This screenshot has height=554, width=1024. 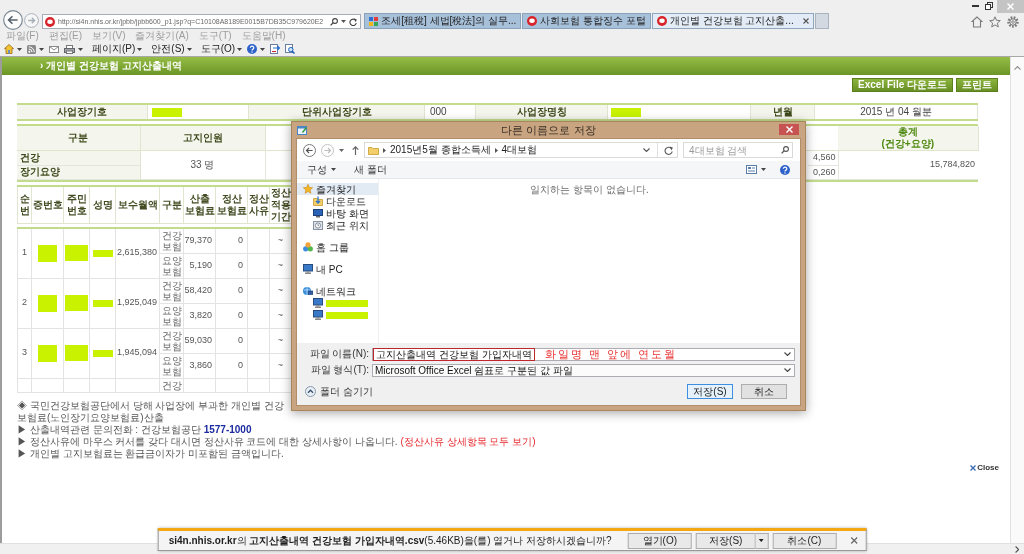 What do you see at coordinates (339, 354) in the screenshot?
I see `field-label: 파일 이름(N):` at bounding box center [339, 354].